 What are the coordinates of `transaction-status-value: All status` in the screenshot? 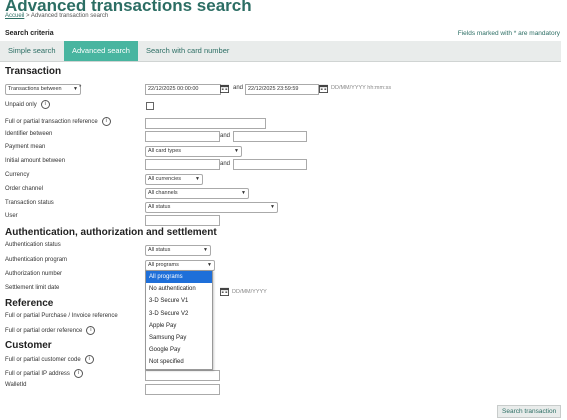 It's located at (159, 207).